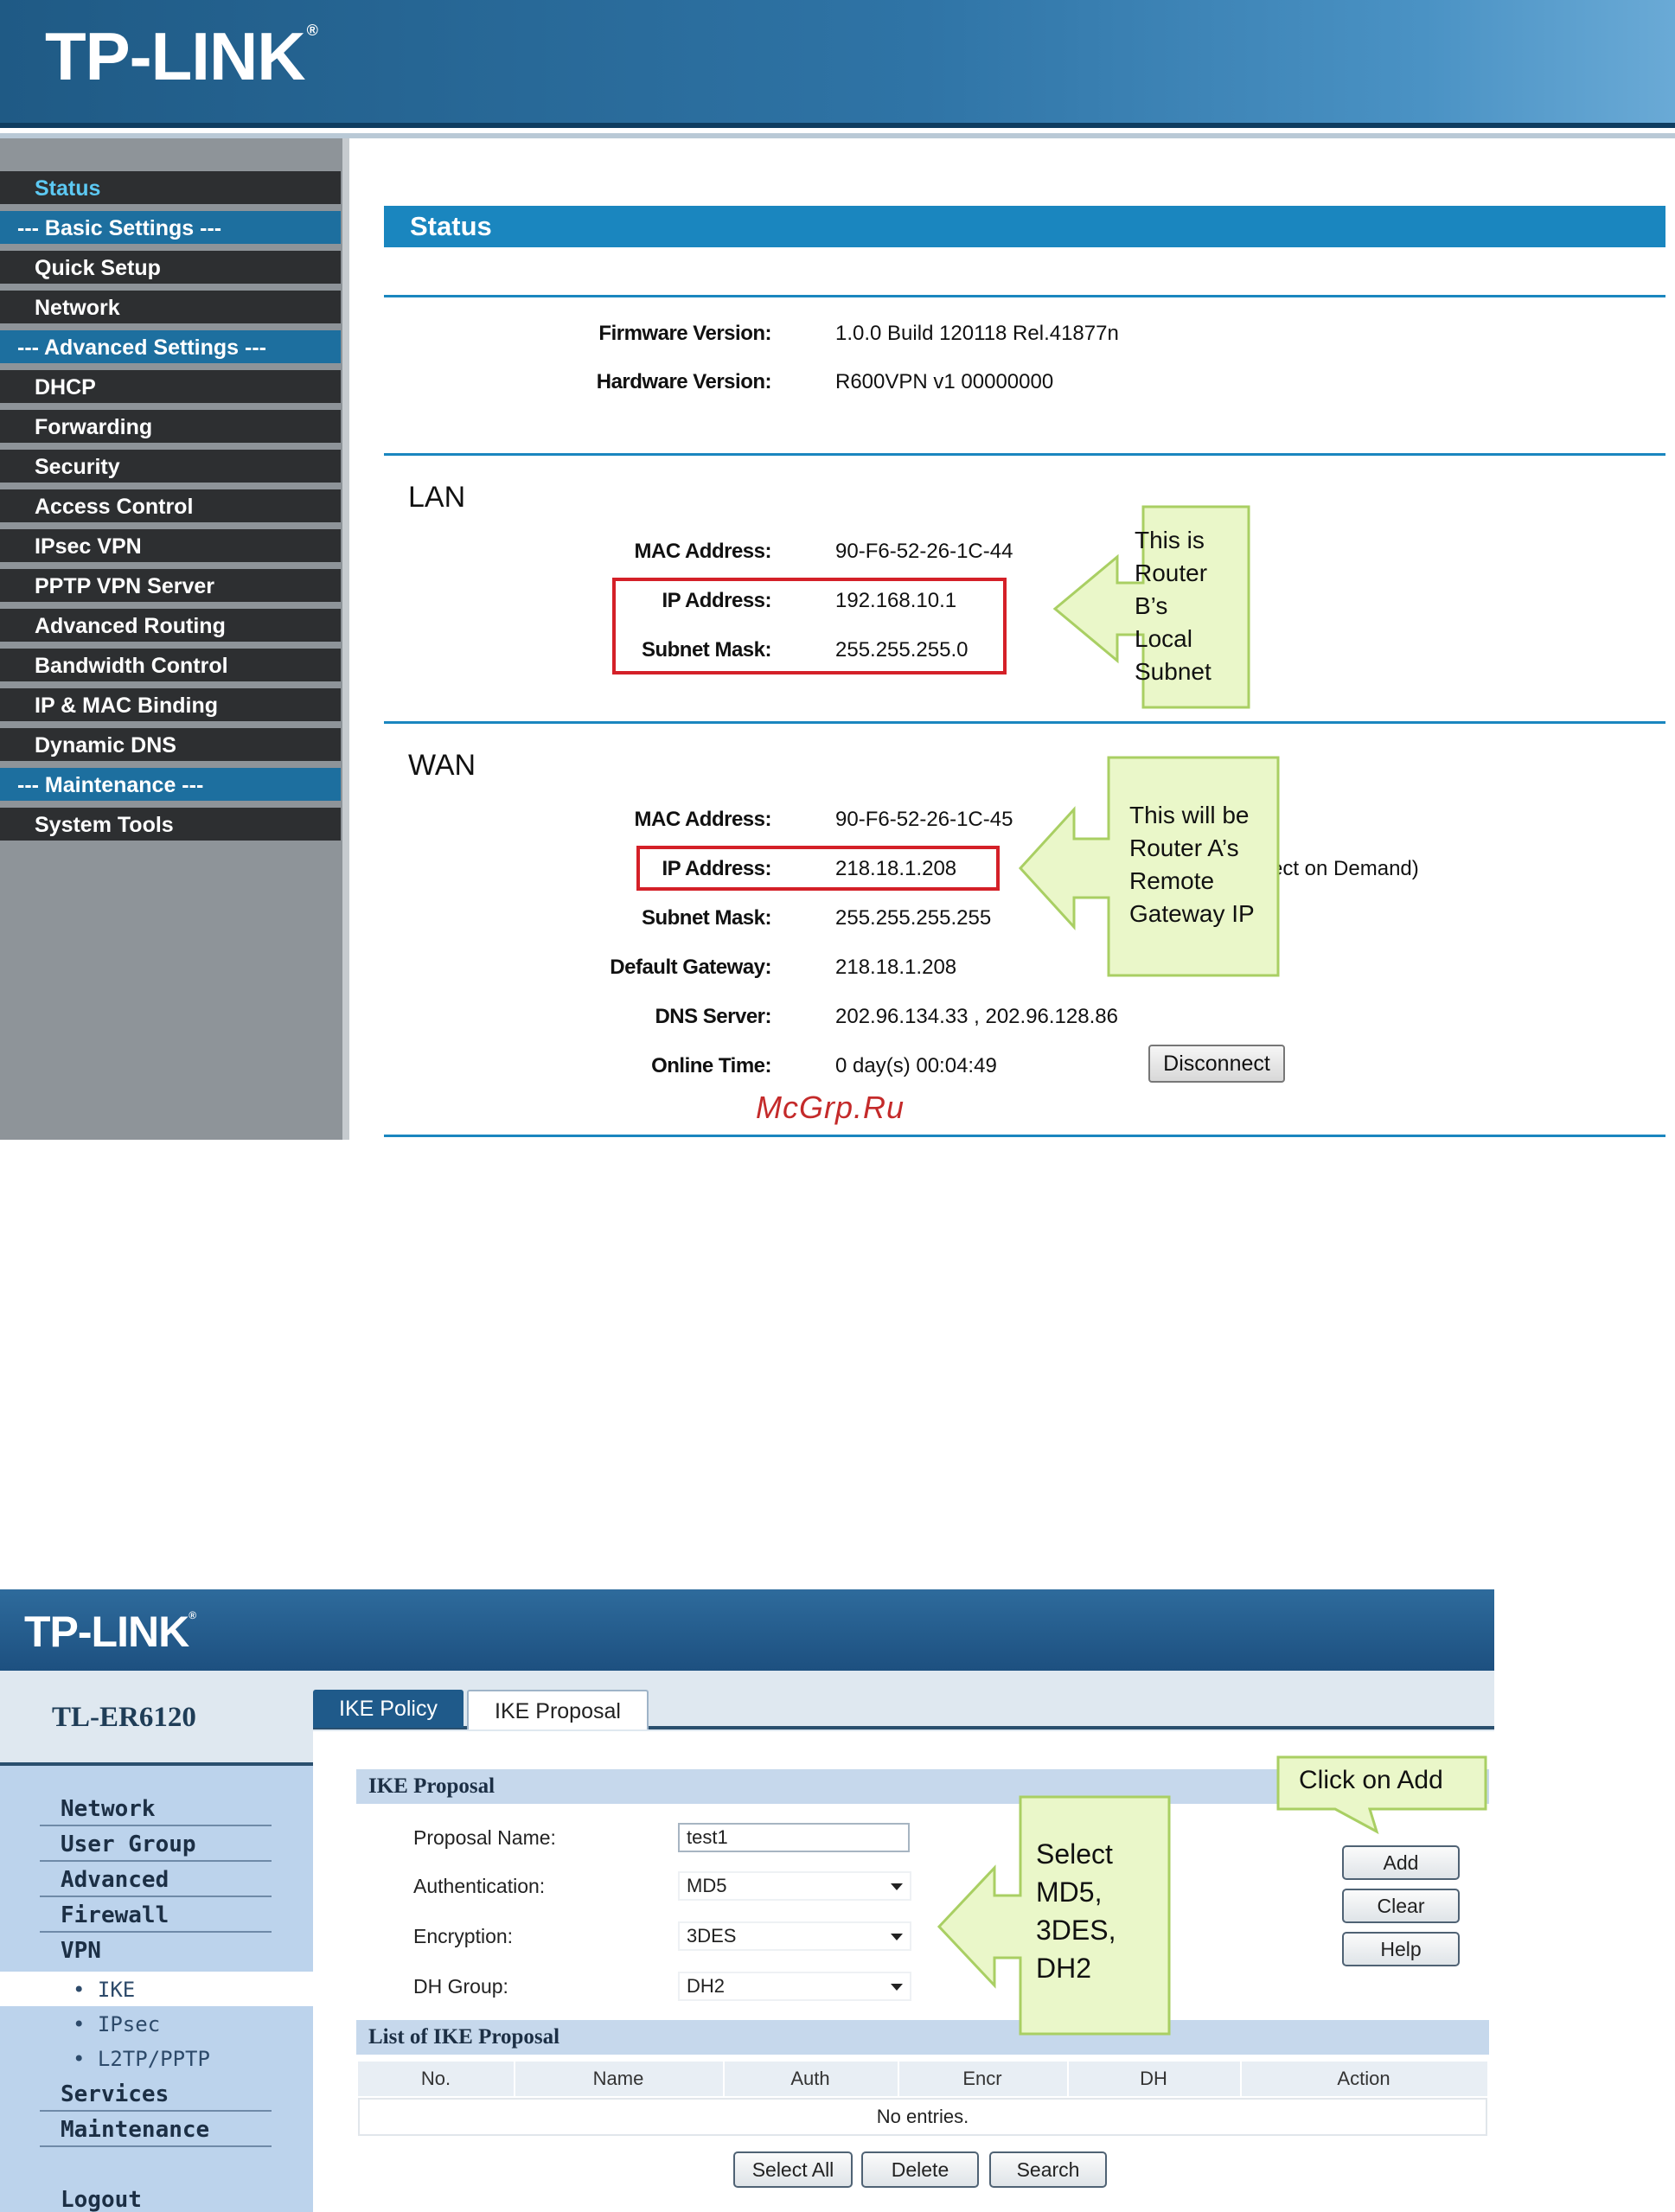 The height and width of the screenshot is (2212, 1675). I want to click on clear-button: Clear, so click(1401, 1906).